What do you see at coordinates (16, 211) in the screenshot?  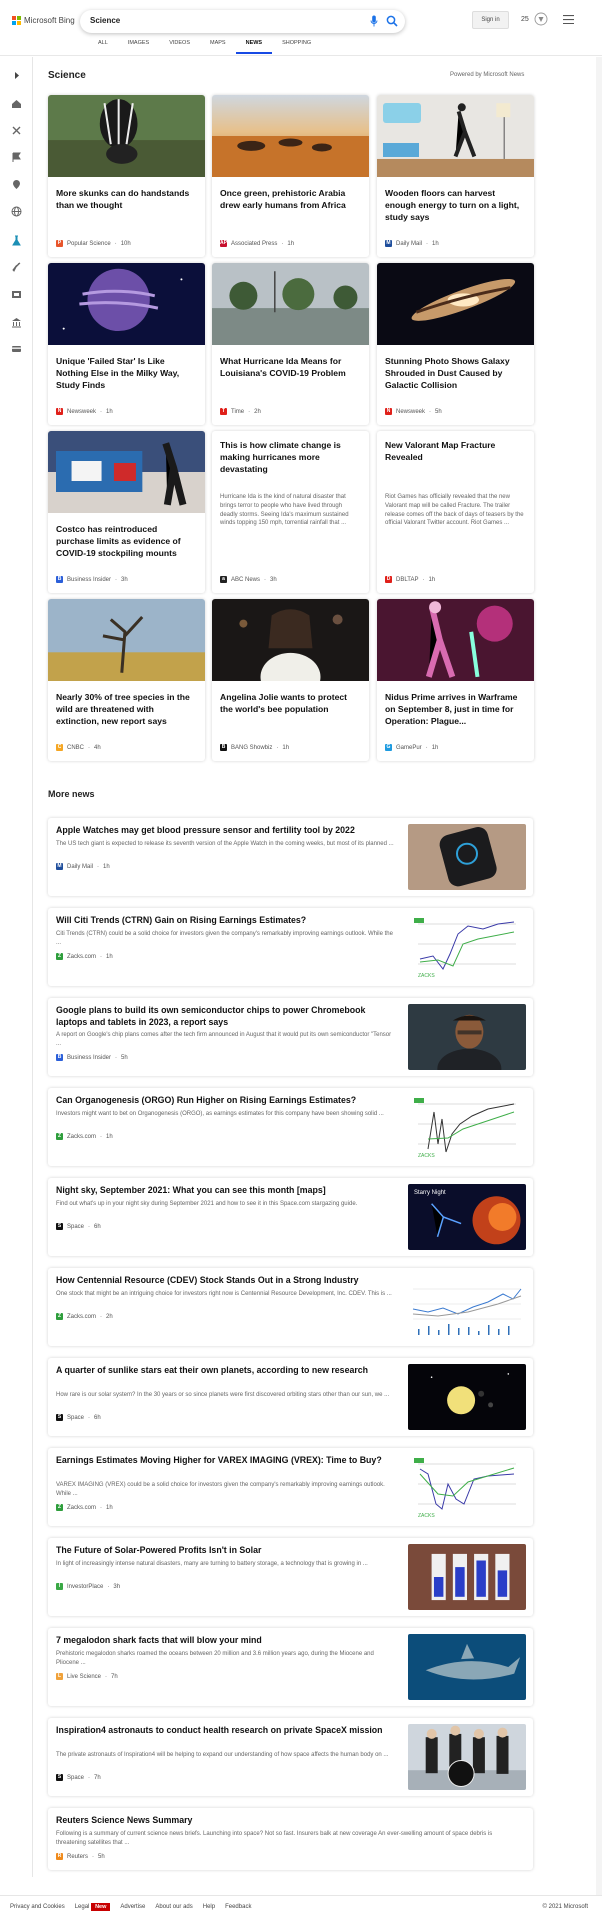 I see `world-icon` at bounding box center [16, 211].